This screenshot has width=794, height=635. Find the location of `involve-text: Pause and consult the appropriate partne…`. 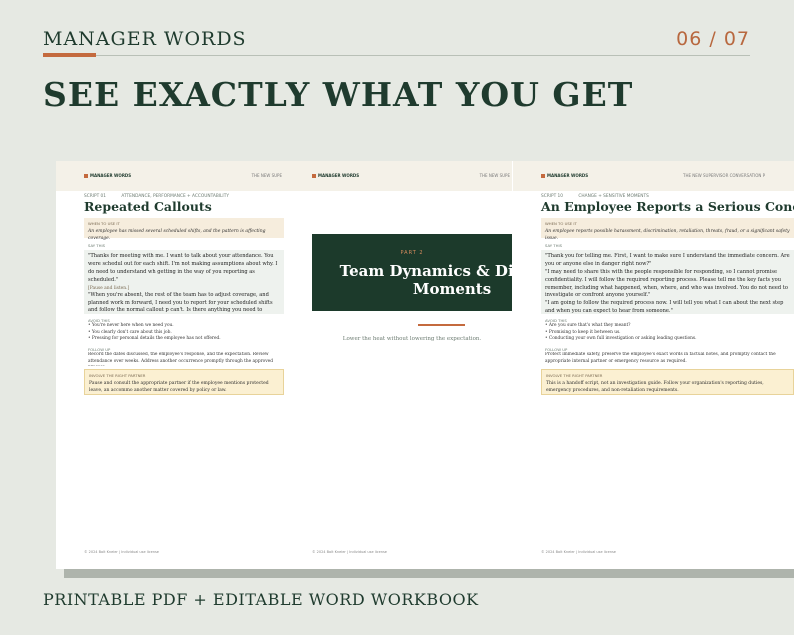

involve-text: Pause and consult the appropriate partne… is located at coordinates (179, 387).